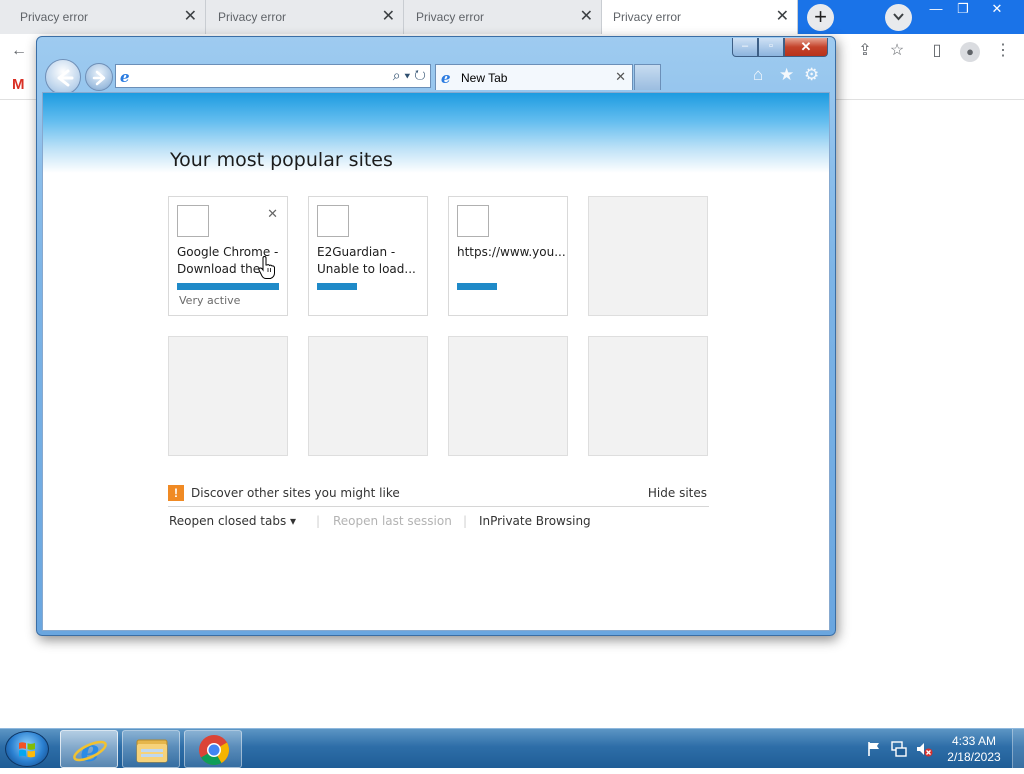 This screenshot has height=774, width=1024. Describe the element at coordinates (786, 75) in the screenshot. I see `favorites-star-icon: ★` at that location.